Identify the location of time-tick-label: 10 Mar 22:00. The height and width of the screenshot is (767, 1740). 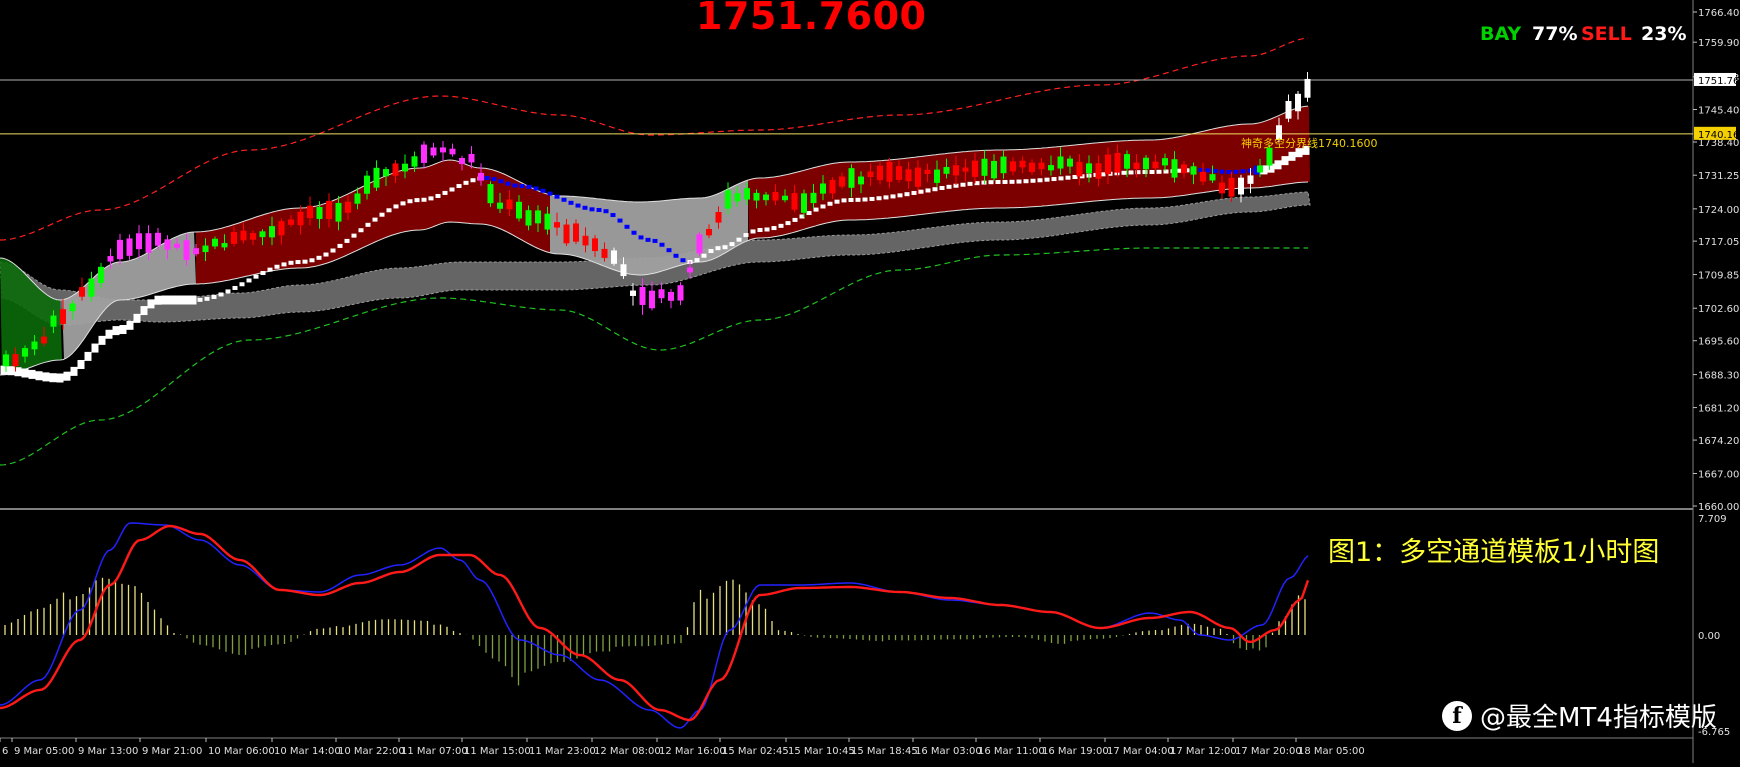
(371, 751).